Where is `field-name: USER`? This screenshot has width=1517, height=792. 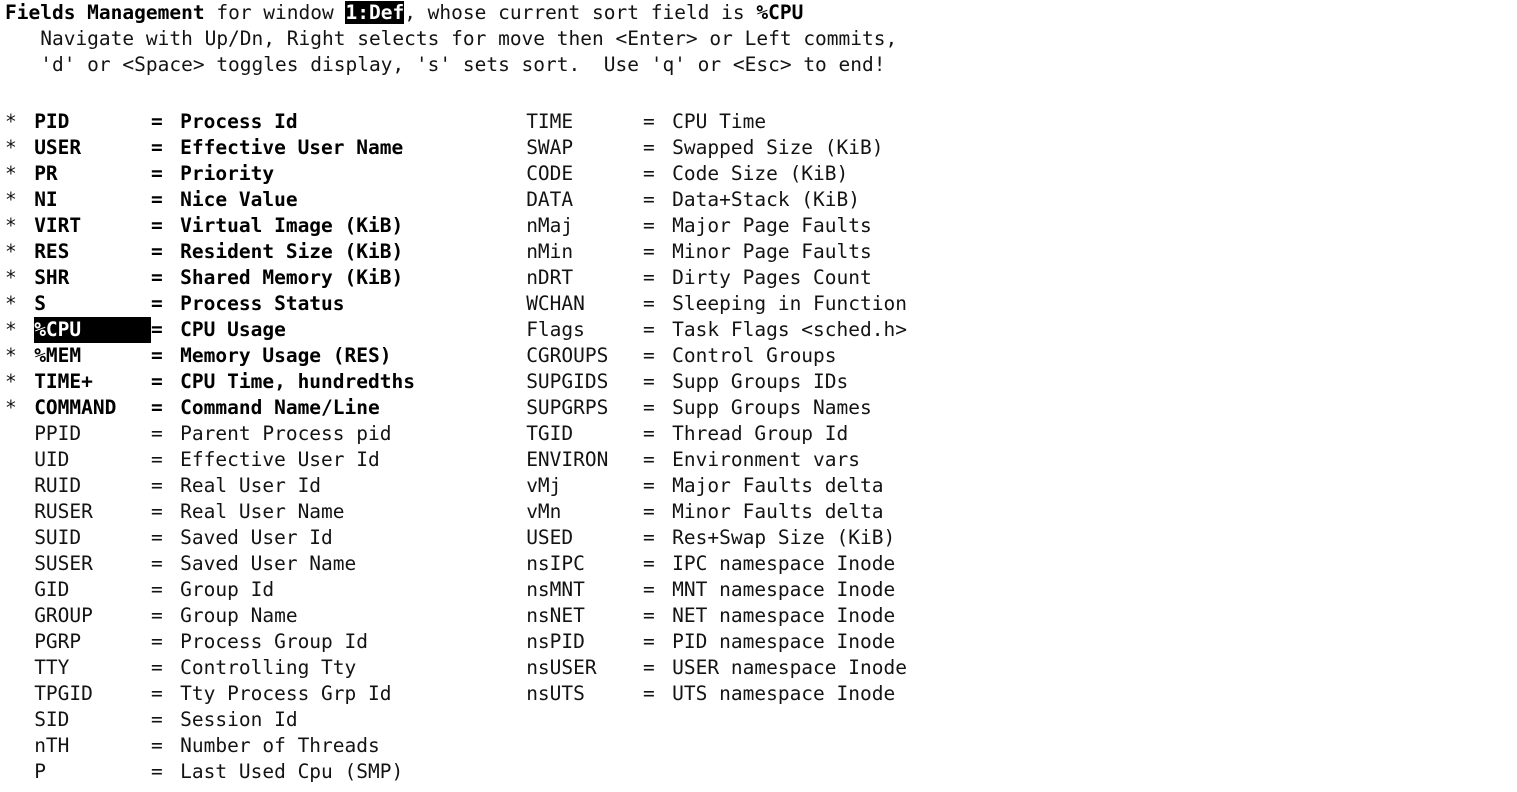
field-name: USER is located at coordinates (92, 148).